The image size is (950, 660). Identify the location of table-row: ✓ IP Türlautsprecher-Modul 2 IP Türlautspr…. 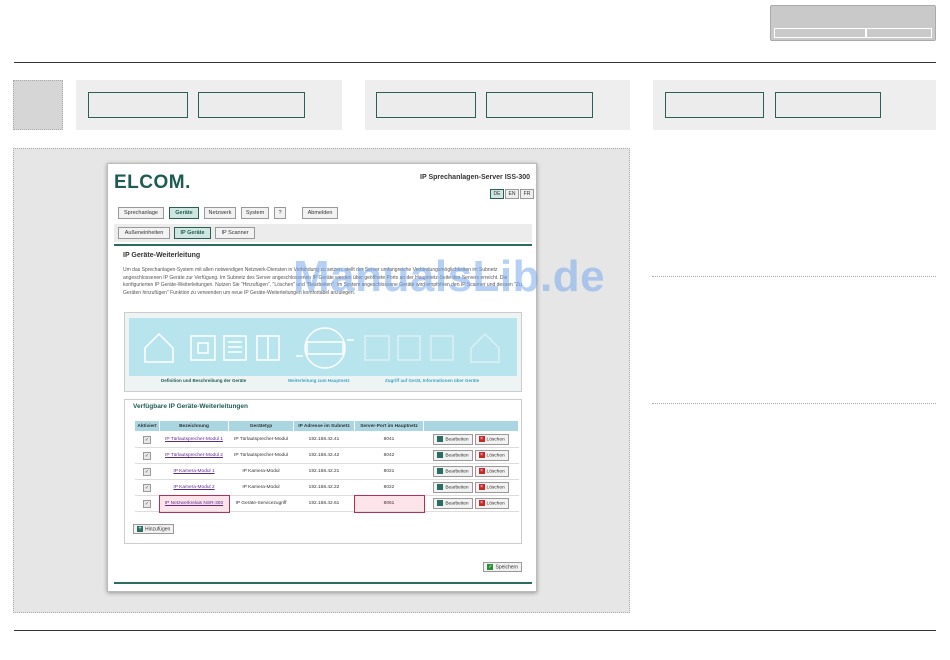
(326, 455).